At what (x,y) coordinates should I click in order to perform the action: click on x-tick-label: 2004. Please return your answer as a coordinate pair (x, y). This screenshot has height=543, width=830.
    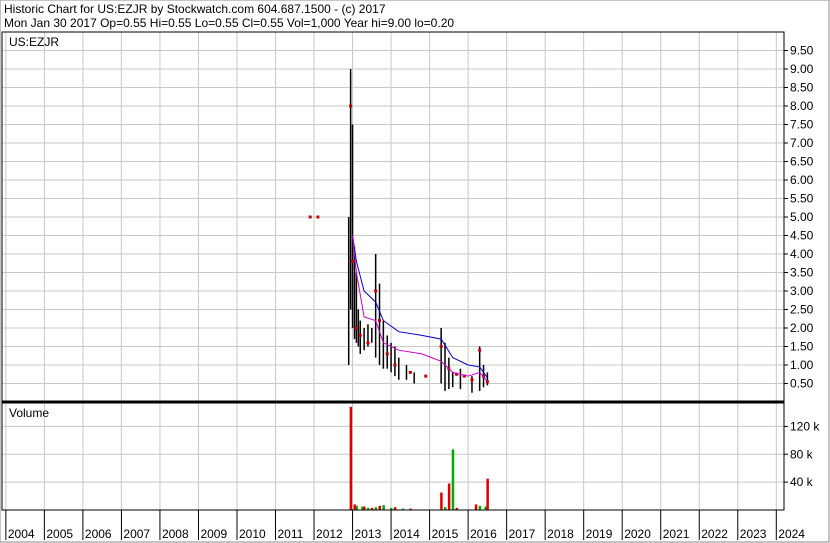
    Looking at the image, I should click on (21, 534).